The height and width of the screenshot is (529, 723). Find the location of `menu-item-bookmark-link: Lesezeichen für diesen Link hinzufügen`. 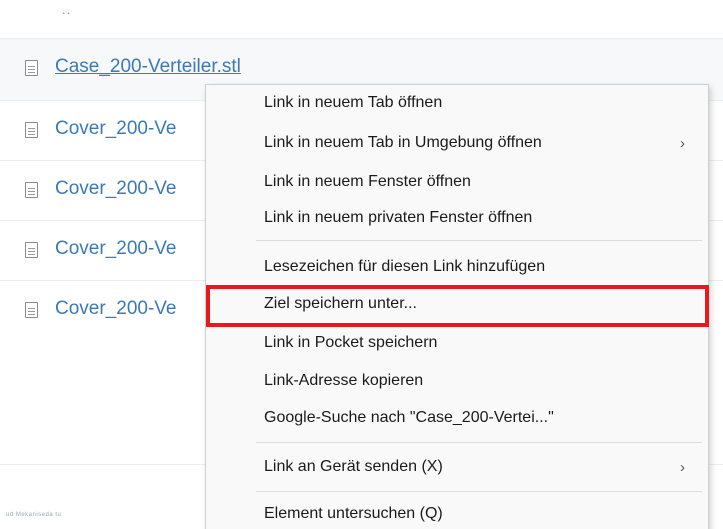

menu-item-bookmark-link: Lesezeichen für diesen Link hinzufügen is located at coordinates (404, 267).